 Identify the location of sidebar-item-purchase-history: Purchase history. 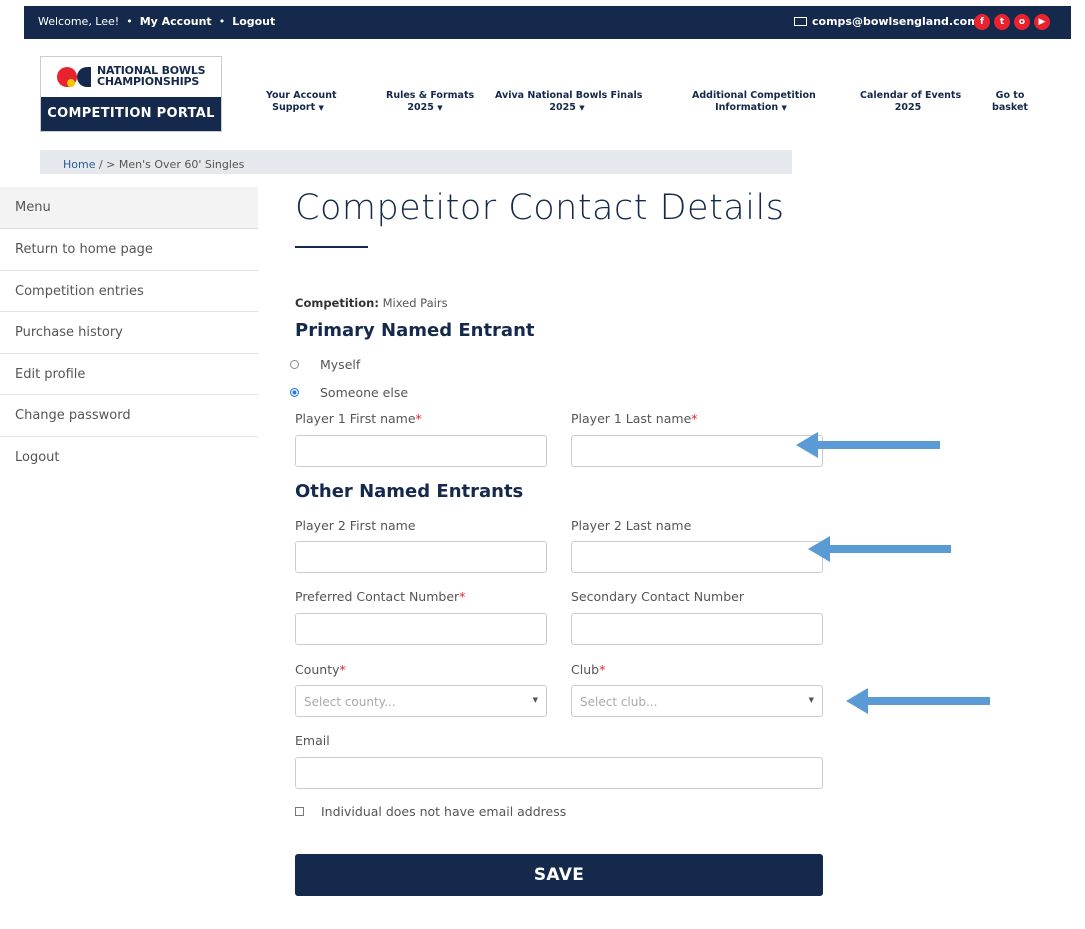
(129, 333).